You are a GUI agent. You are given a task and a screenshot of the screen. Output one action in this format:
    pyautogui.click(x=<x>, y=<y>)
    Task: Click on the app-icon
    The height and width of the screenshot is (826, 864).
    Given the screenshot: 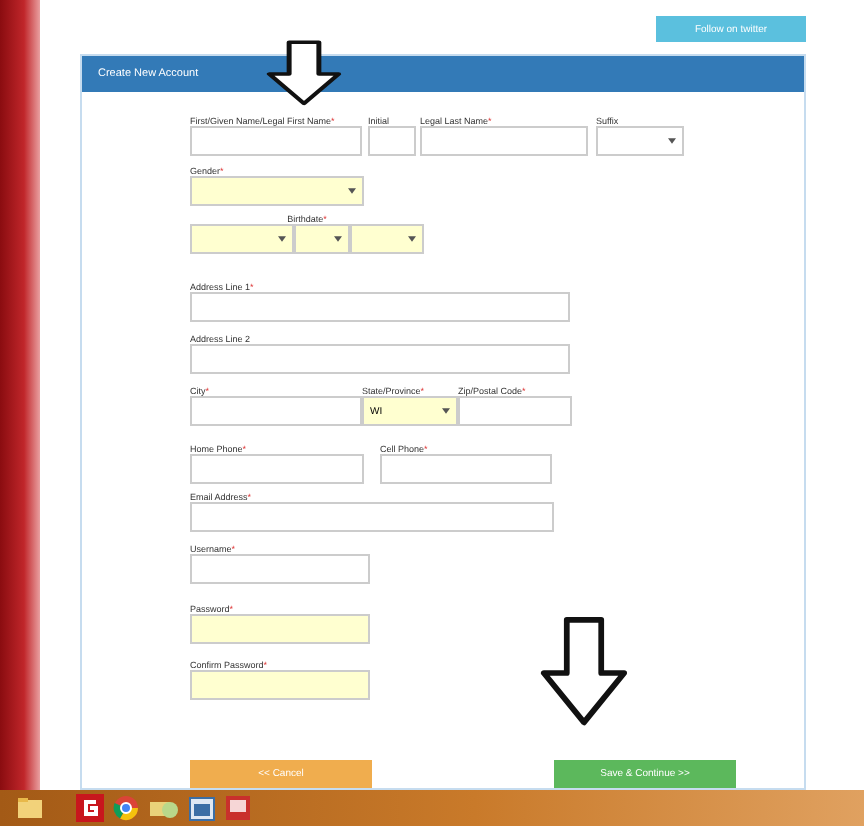 What is the action you would take?
    pyautogui.click(x=90, y=808)
    